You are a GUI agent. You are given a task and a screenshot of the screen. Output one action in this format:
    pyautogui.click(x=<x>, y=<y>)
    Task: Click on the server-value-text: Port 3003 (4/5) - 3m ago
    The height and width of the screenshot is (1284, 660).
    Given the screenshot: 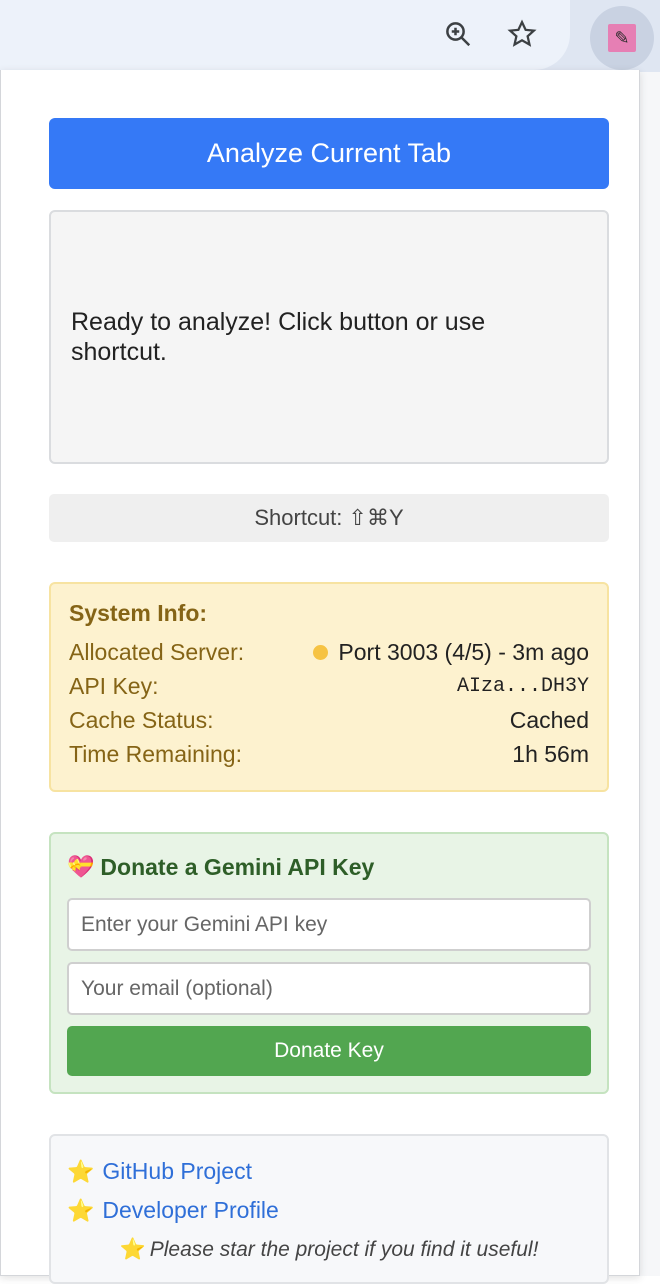 What is the action you would take?
    pyautogui.click(x=463, y=651)
    